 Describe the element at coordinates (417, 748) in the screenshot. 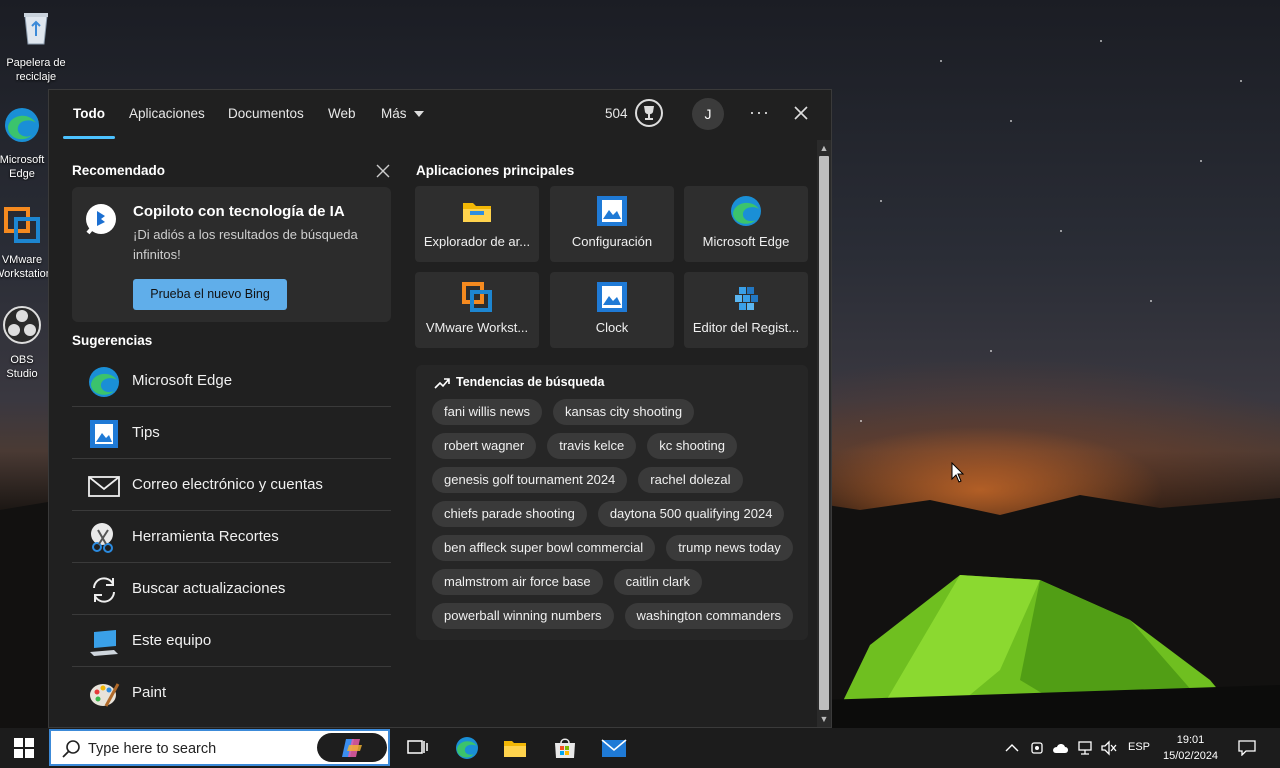

I see `task-view-icon` at that location.